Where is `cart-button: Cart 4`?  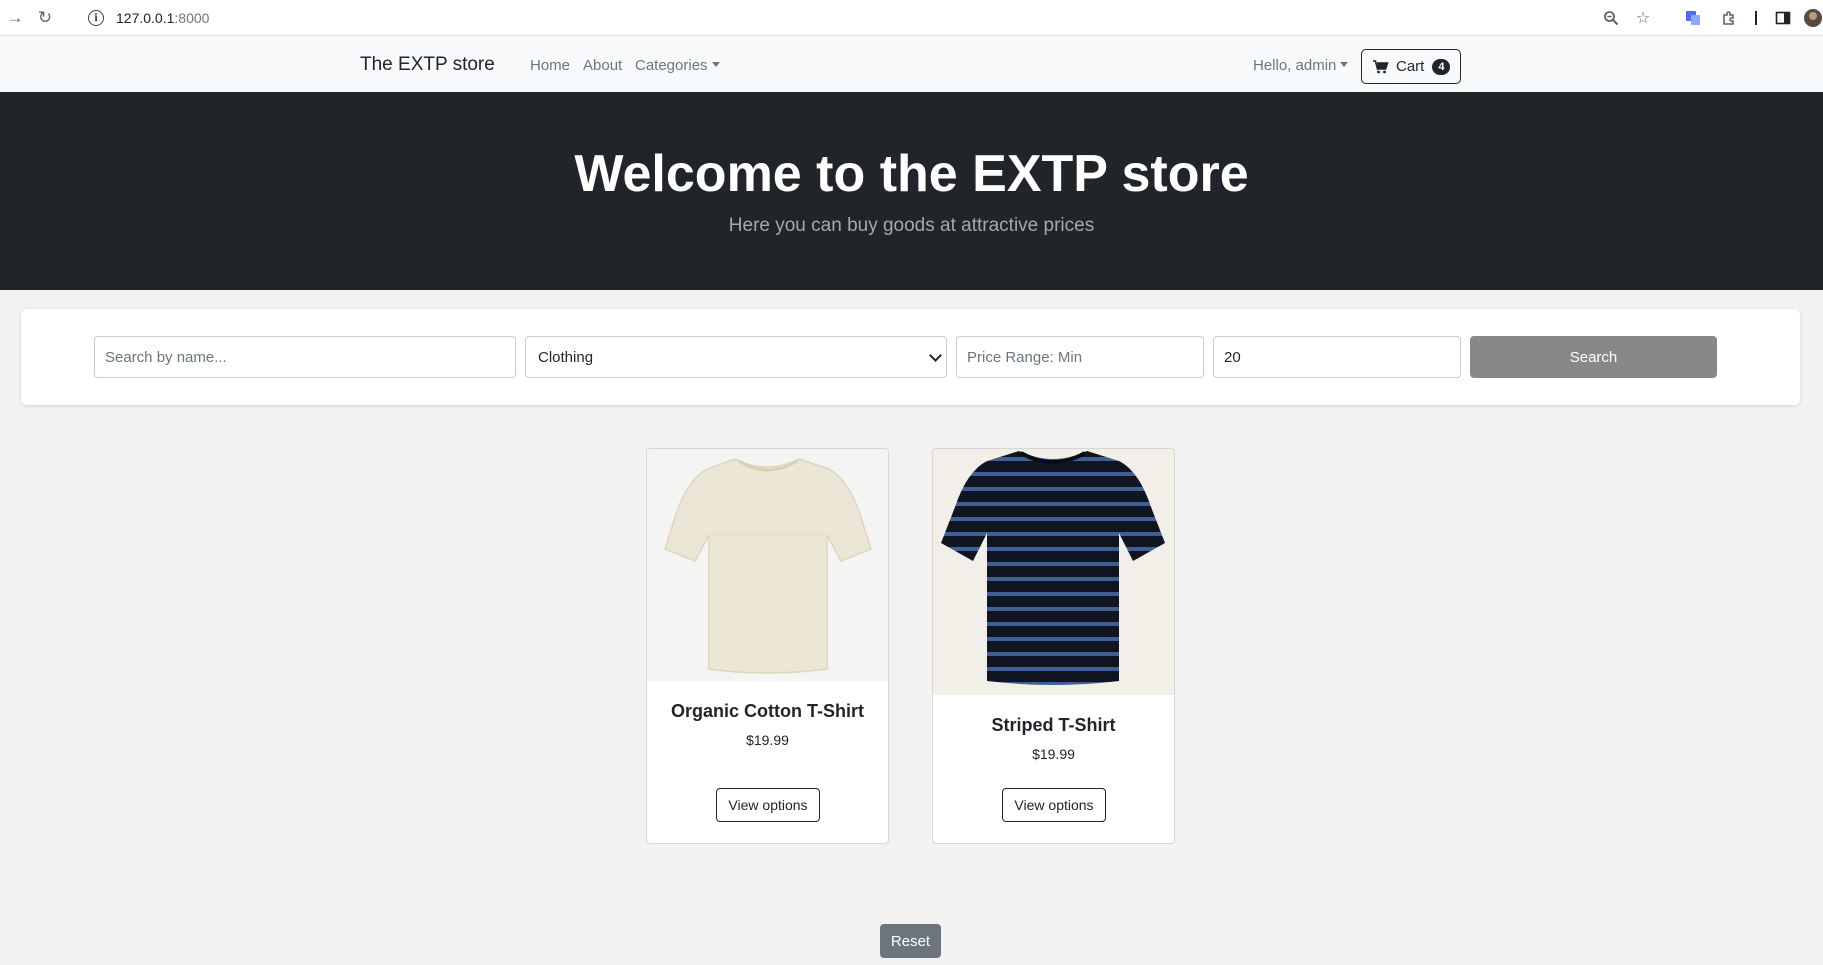
cart-button: Cart 4 is located at coordinates (1411, 66).